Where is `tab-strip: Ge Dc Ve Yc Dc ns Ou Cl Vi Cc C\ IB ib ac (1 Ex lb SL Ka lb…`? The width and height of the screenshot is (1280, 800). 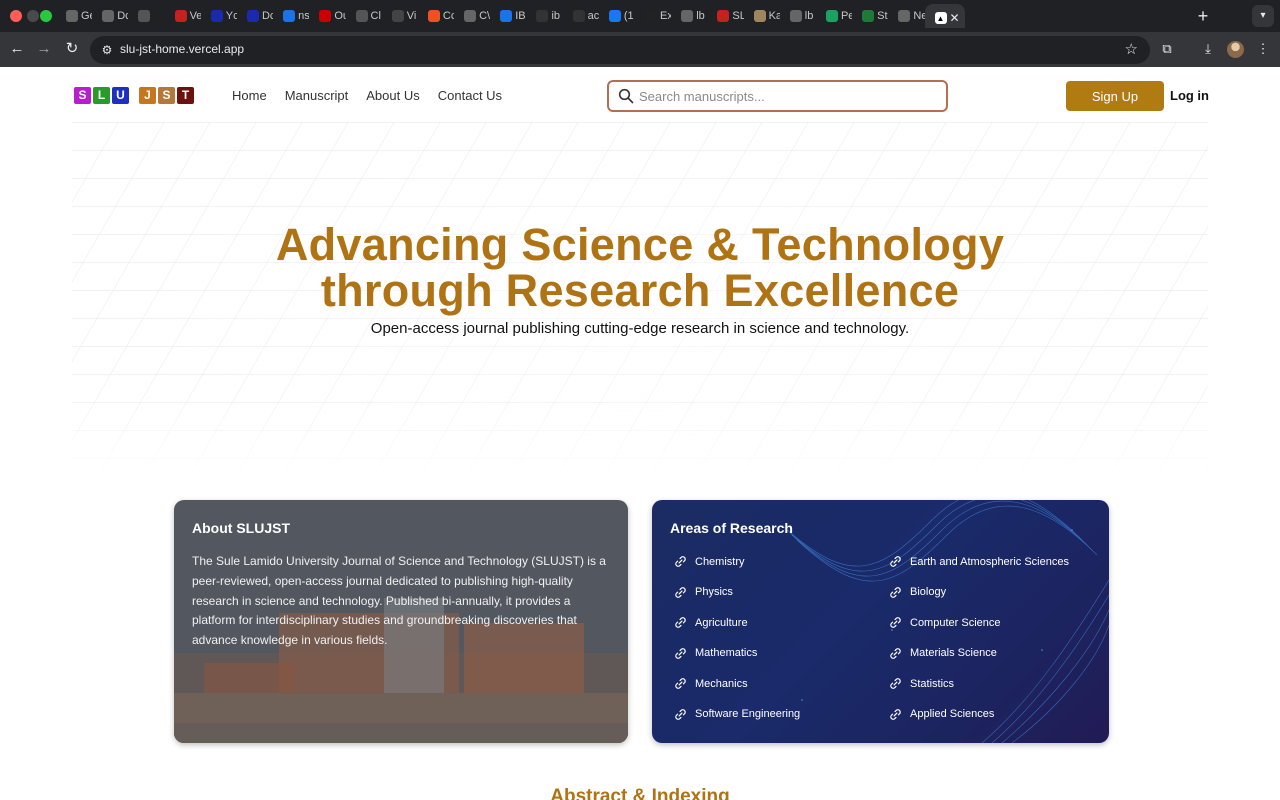
tab-strip: Ge Dc Ve Yc Dc ns Ou Cl Vi Cc C\ IB ib ac (1 Ex lb SL Ka lb… is located at coordinates (598, 16).